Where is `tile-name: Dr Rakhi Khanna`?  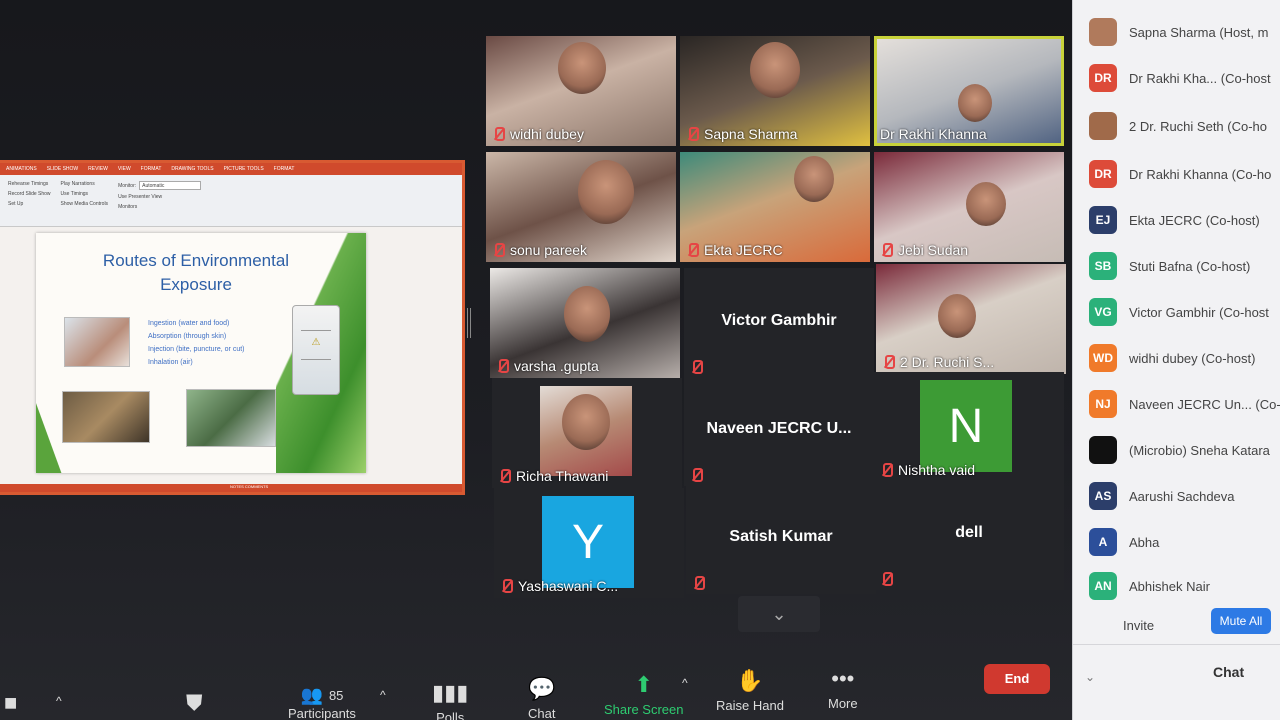 tile-name: Dr Rakhi Khanna is located at coordinates (933, 134).